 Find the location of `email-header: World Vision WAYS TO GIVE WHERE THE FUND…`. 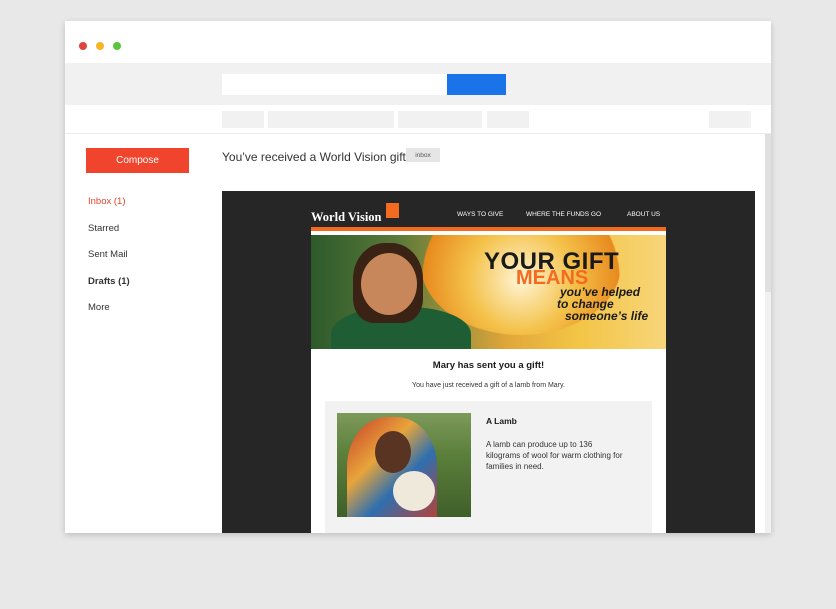

email-header: World Vision WAYS TO GIVE WHERE THE FUND… is located at coordinates (488, 211).